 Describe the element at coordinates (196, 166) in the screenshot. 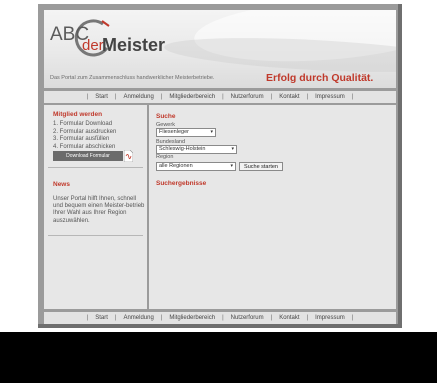

I see `region-select: alle Regionen ▾` at that location.